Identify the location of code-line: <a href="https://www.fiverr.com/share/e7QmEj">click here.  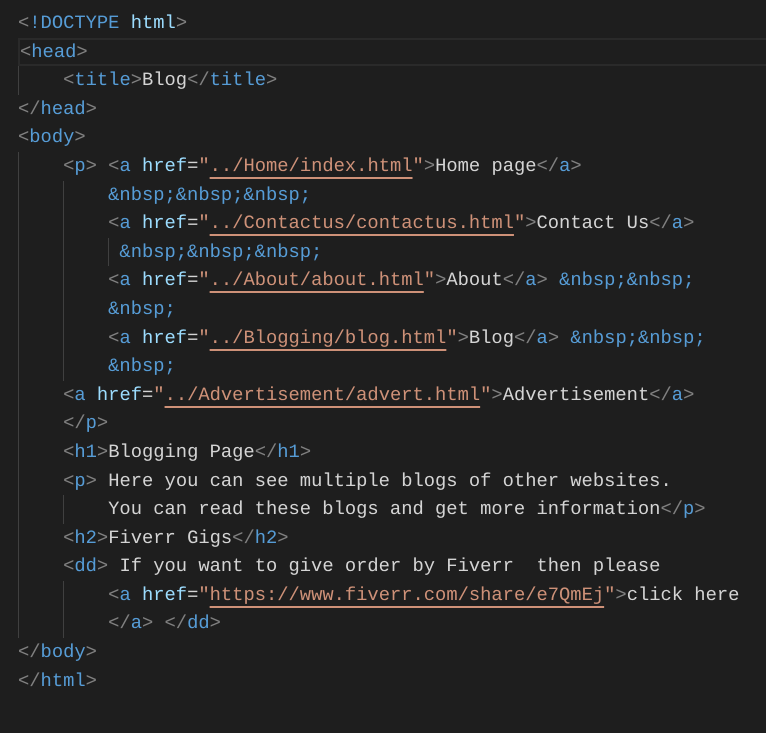
(423, 595).